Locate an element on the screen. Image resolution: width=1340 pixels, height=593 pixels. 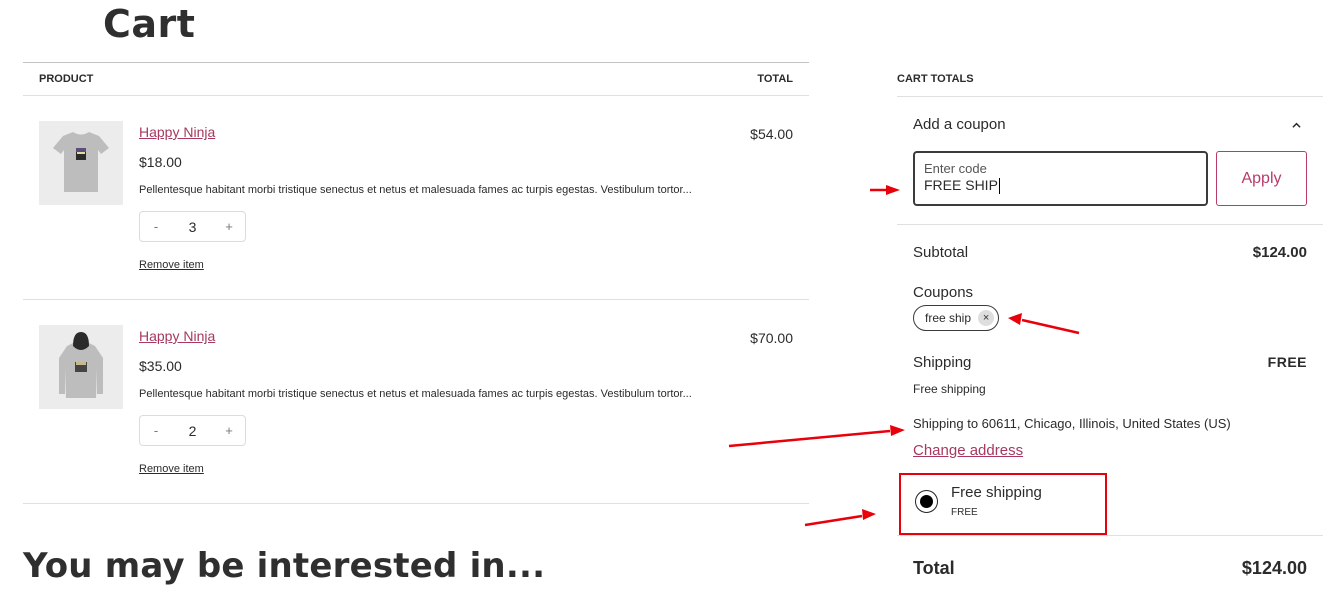
applied-coupon-chip: free ship × is located at coordinates (956, 318).